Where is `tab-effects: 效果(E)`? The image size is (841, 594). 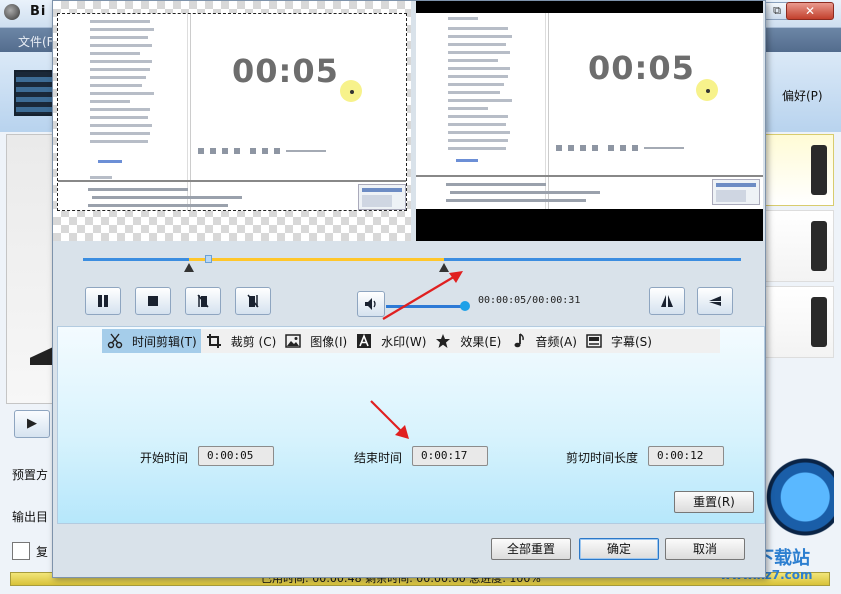
tab-effects: 效果(E) is located at coordinates (467, 341).